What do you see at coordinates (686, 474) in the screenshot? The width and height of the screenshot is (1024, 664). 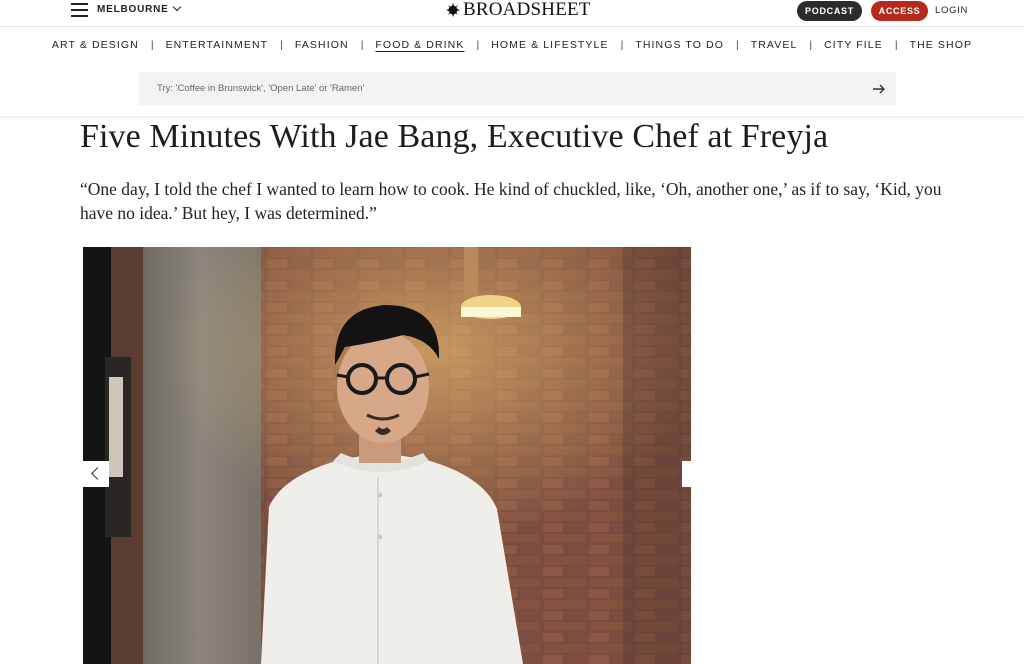 I see `carousel-next-button` at bounding box center [686, 474].